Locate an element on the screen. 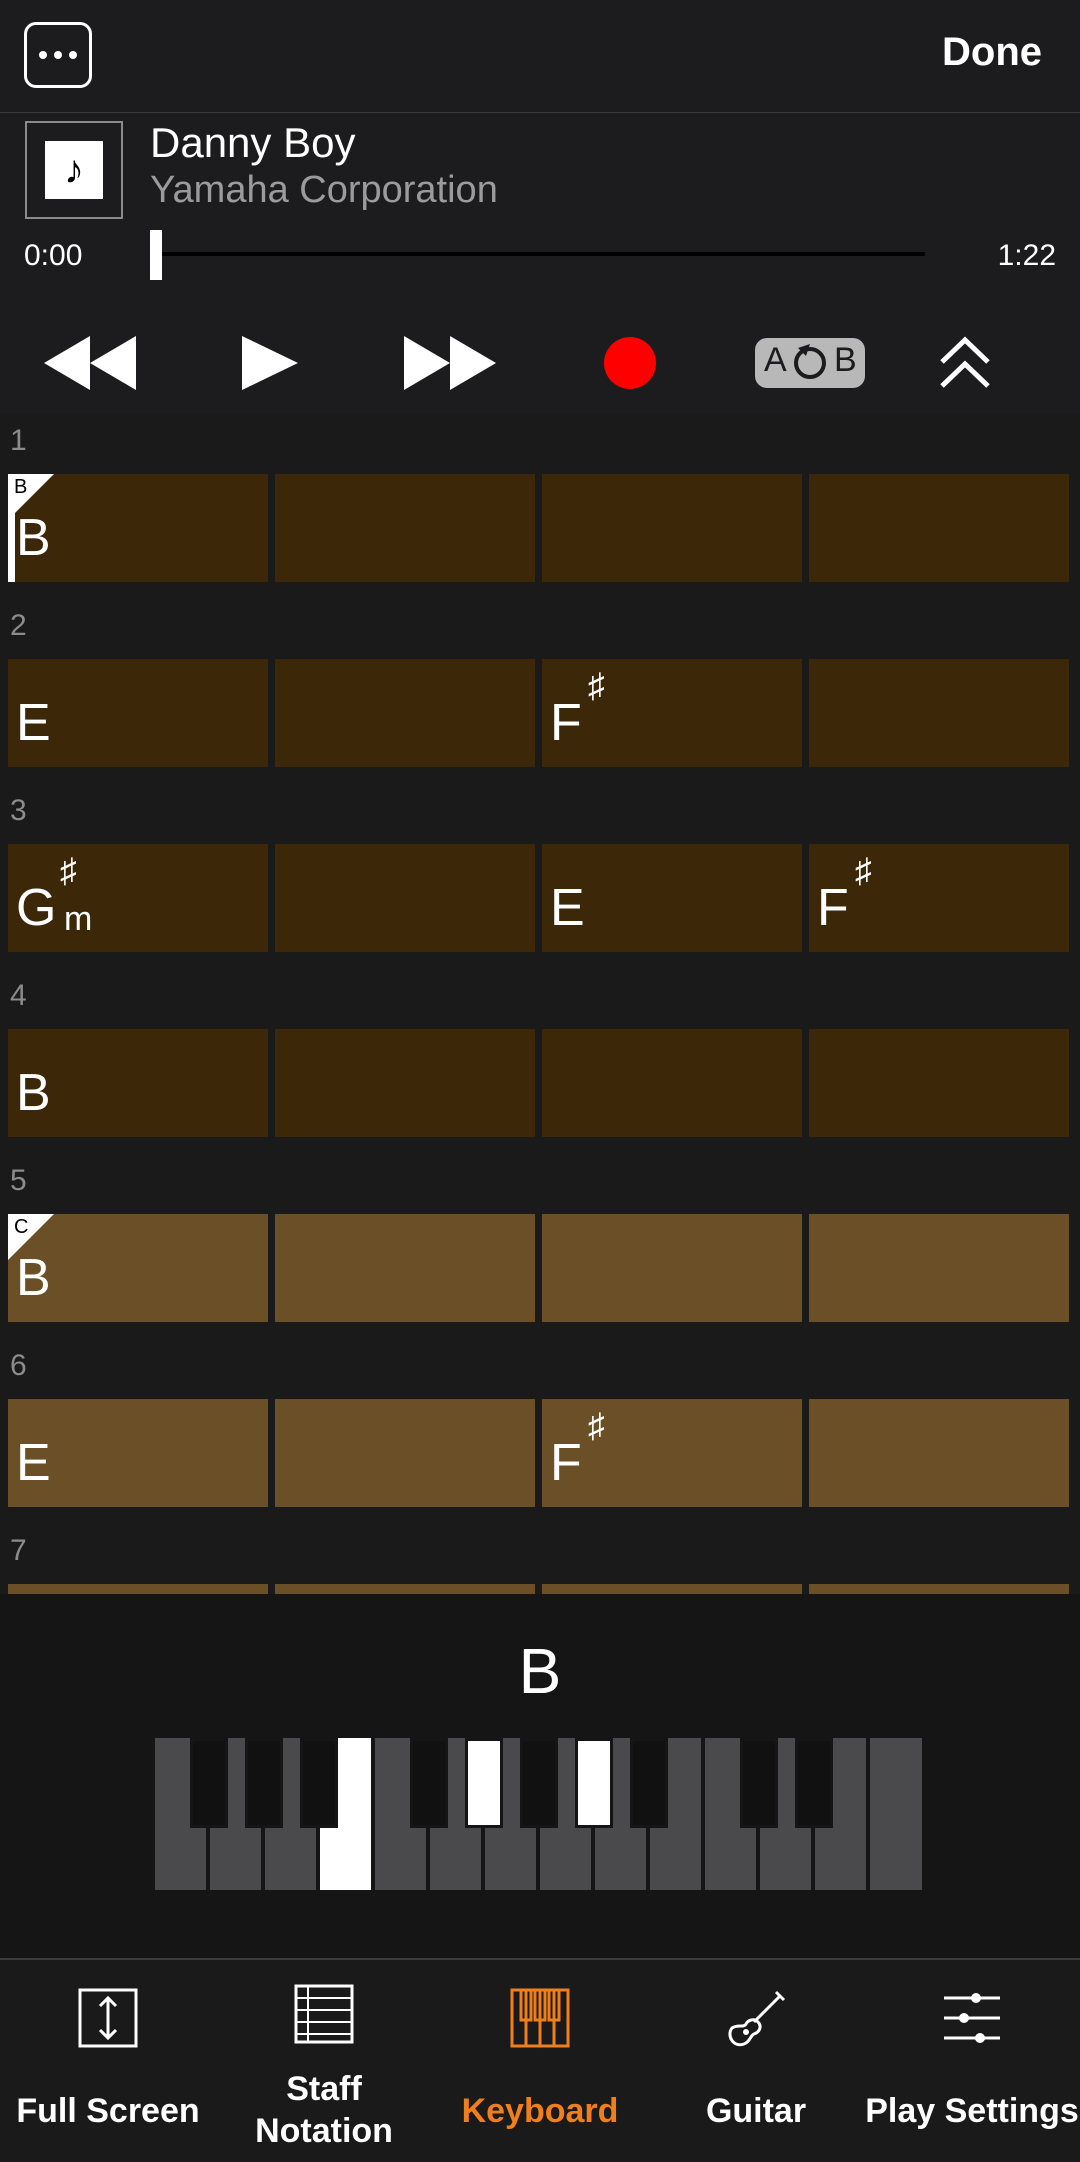  progress-slider-thumb is located at coordinates (156, 255).